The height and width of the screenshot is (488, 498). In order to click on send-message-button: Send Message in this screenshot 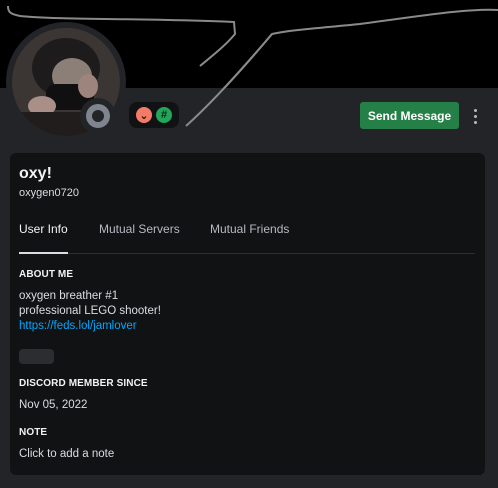, I will do `click(409, 115)`.